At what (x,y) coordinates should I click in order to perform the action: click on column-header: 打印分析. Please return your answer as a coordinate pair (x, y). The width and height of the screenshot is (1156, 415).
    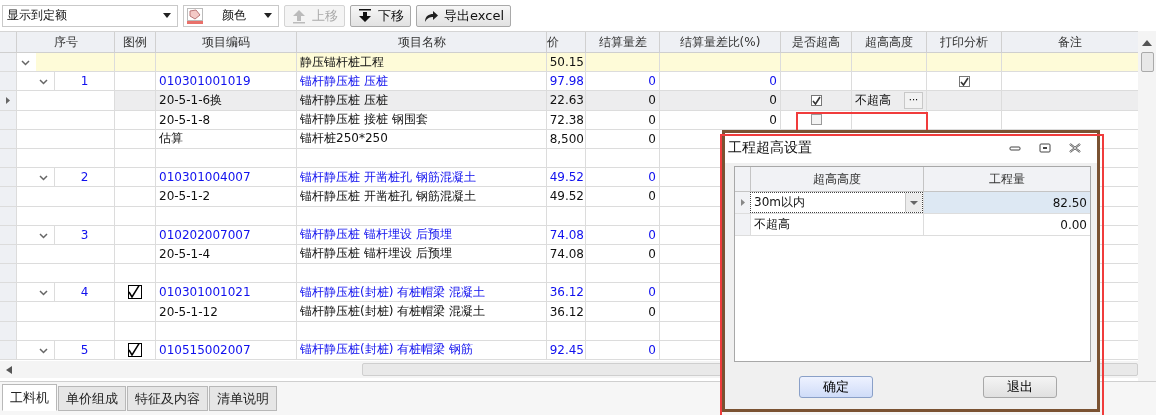
    Looking at the image, I should click on (963, 42).